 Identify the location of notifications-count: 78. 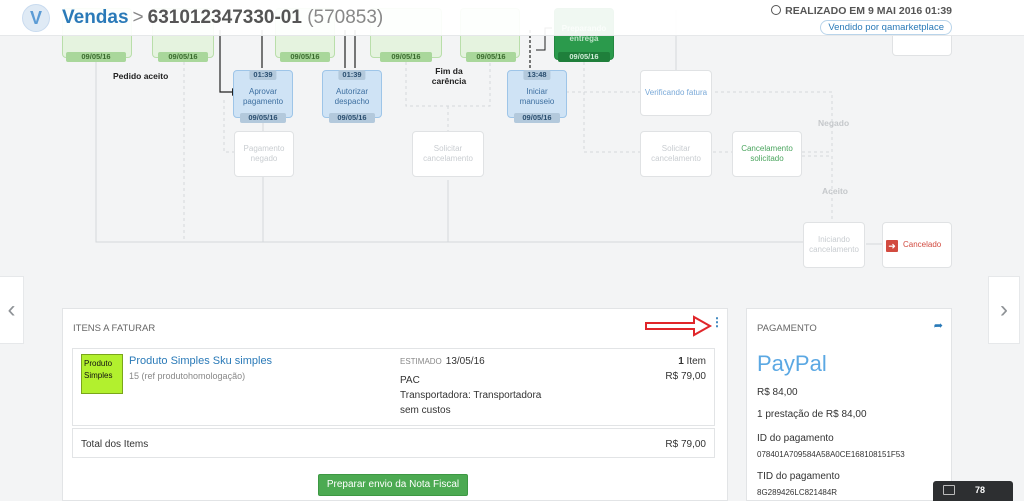
(980, 490).